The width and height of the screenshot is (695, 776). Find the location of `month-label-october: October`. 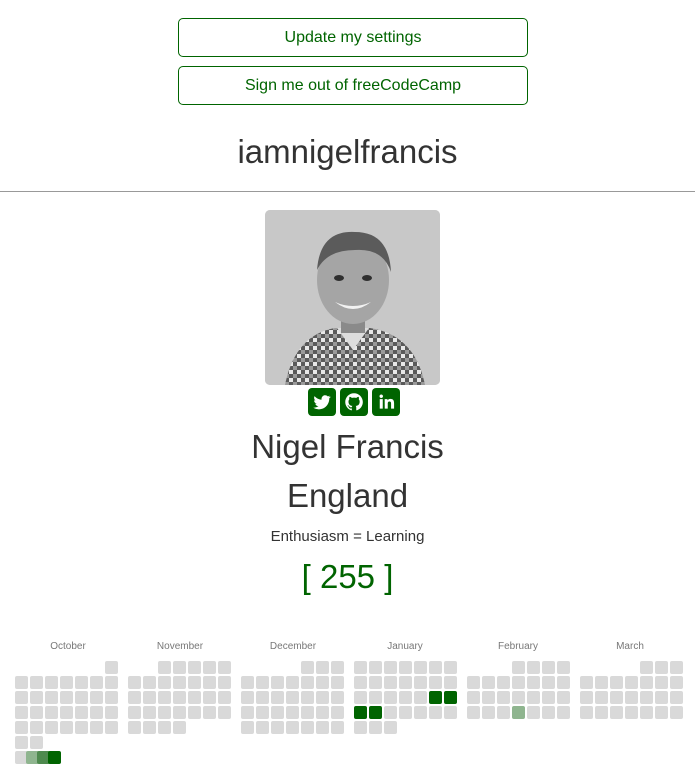

month-label-october: October is located at coordinates (68, 646).